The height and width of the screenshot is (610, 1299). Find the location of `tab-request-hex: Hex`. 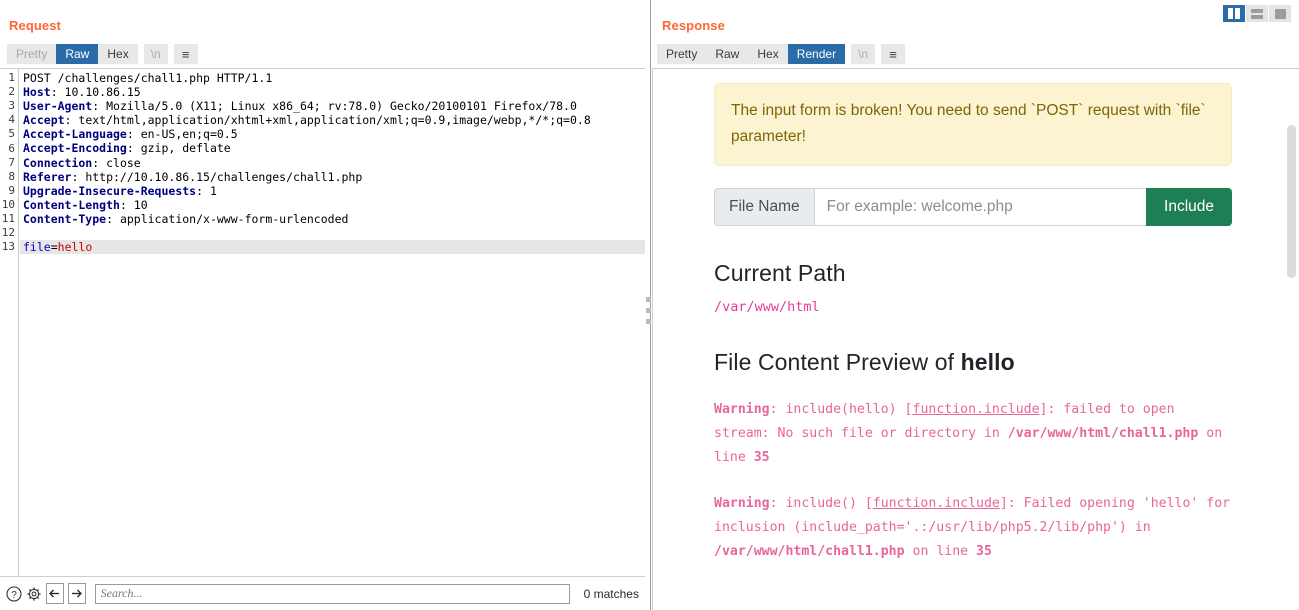

tab-request-hex: Hex is located at coordinates (118, 54).